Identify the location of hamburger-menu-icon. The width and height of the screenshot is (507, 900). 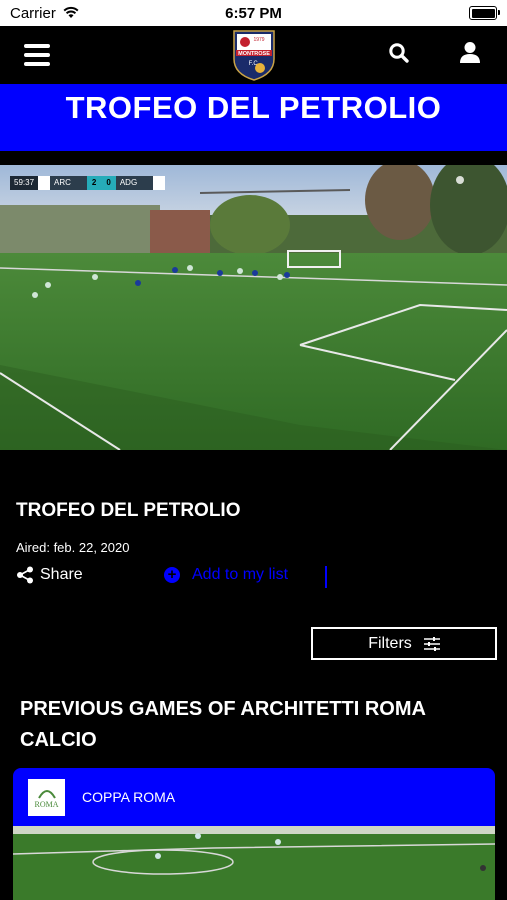
(37, 55).